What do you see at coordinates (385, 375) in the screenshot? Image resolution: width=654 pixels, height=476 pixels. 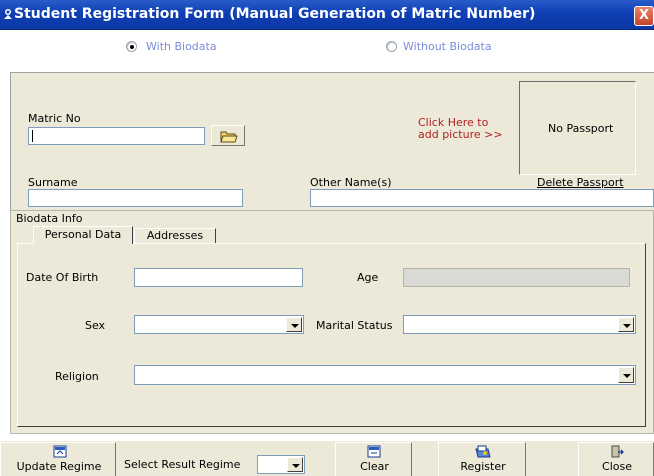 I see `religion-select` at bounding box center [385, 375].